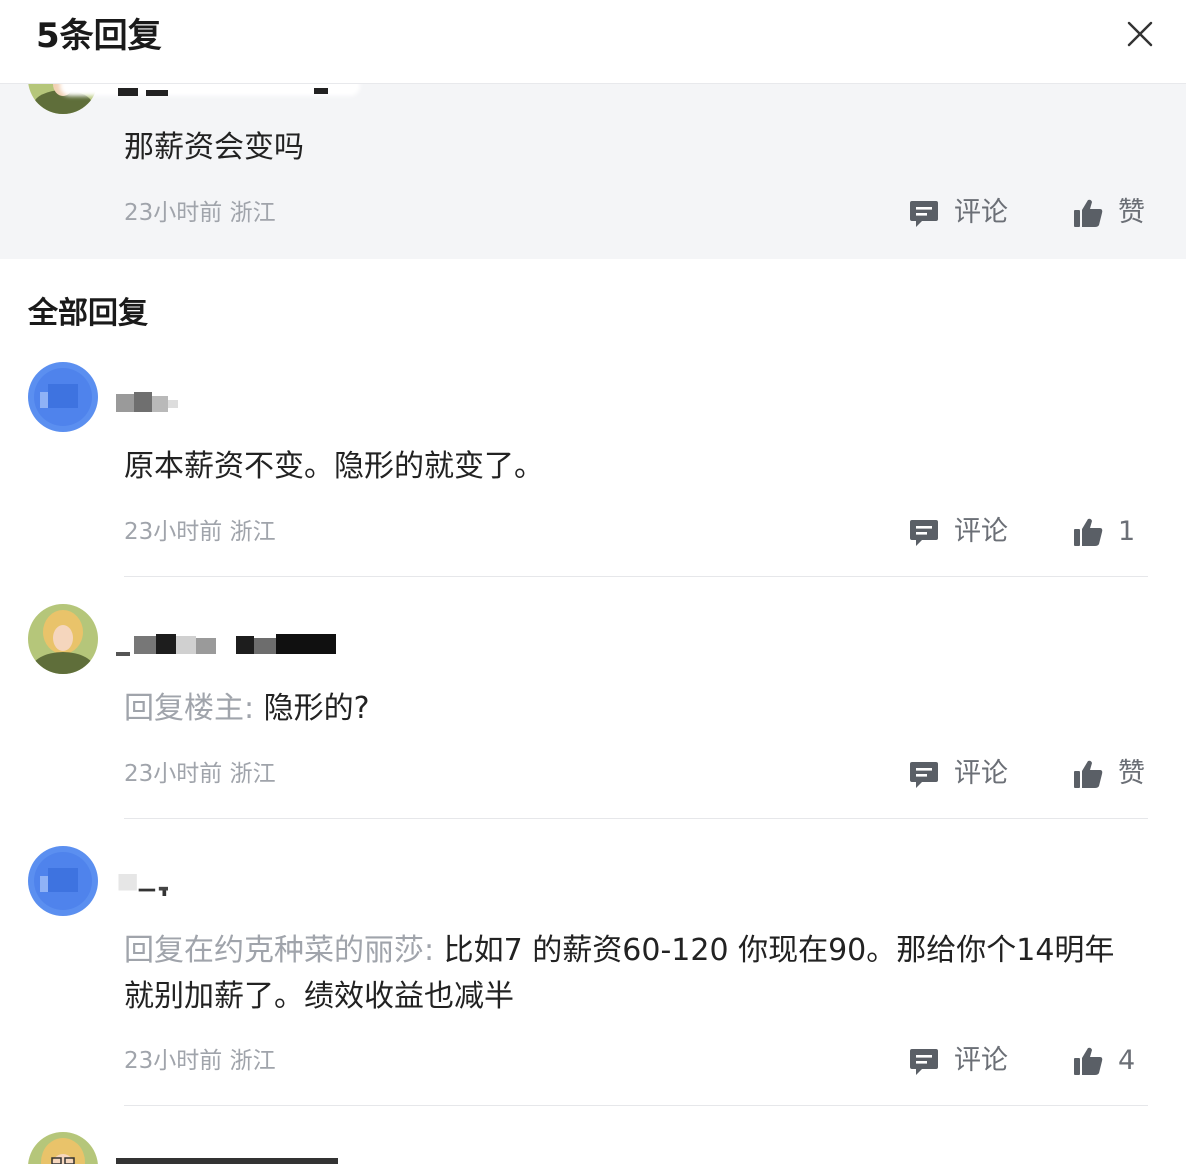 The height and width of the screenshot is (1164, 1186). I want to click on like-count: 4, so click(1127, 1060).